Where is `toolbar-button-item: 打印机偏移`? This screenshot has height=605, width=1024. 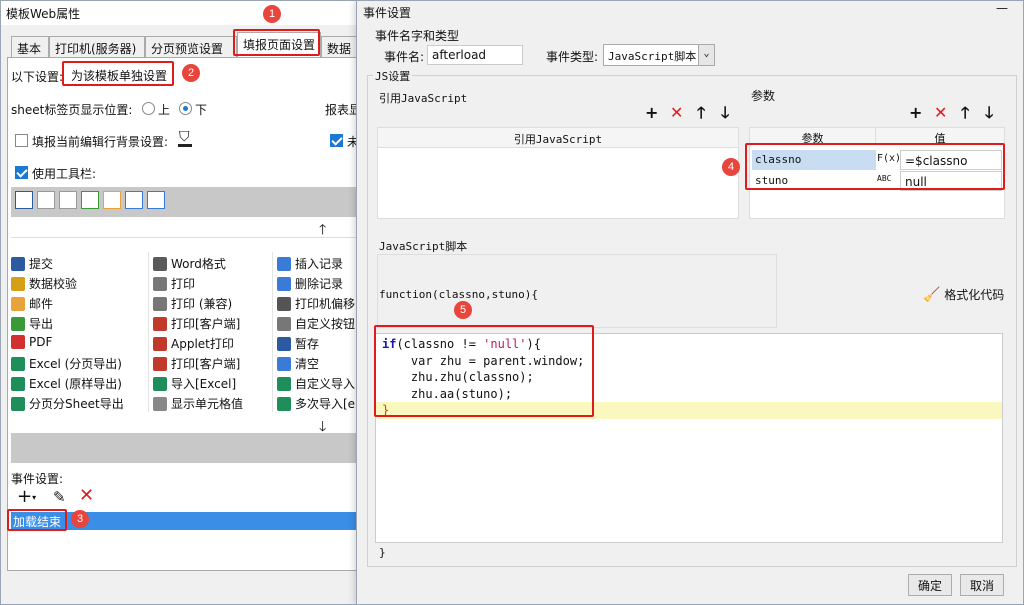
toolbar-button-item: 打印机偏移 is located at coordinates (318, 302).